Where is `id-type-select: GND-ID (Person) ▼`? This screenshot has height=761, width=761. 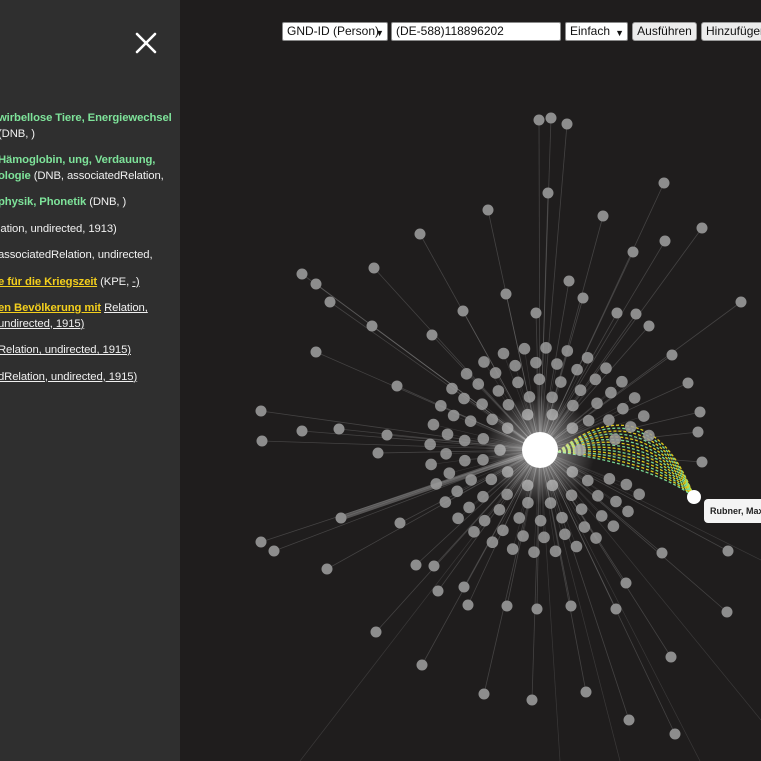 id-type-select: GND-ID (Person) ▼ is located at coordinates (335, 31).